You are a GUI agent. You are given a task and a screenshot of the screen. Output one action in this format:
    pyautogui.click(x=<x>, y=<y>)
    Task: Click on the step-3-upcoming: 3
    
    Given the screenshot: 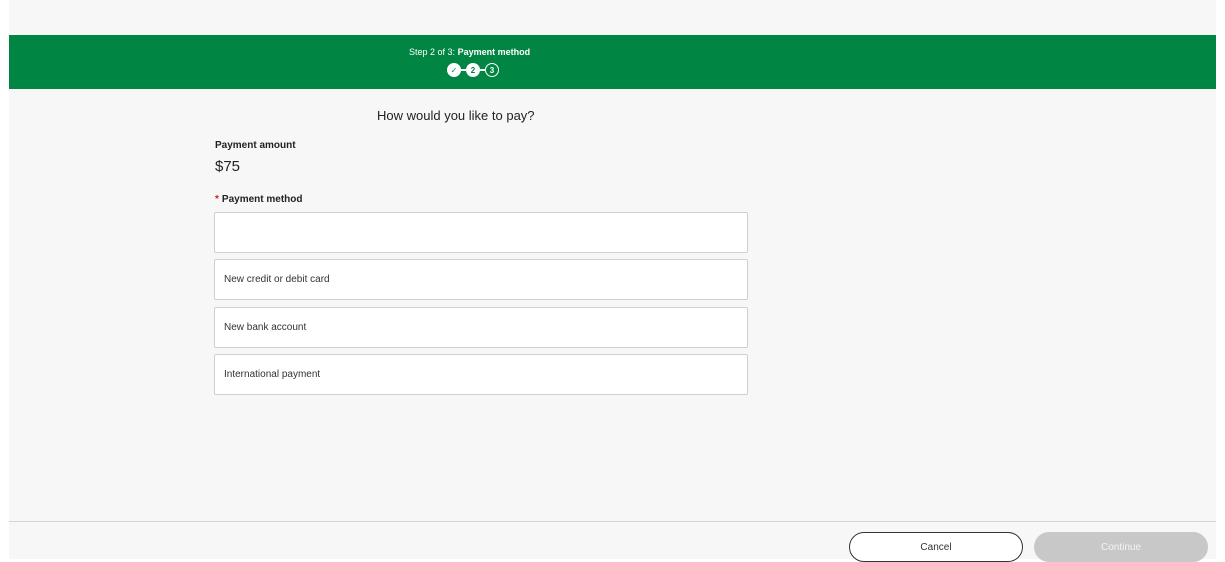 What is the action you would take?
    pyautogui.click(x=492, y=70)
    